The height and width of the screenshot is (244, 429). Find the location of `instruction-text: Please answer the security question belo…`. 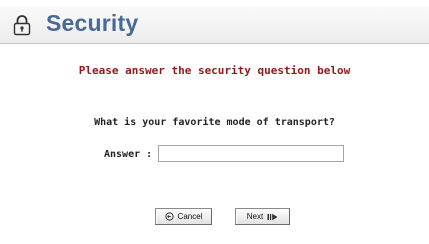

instruction-text: Please answer the security question belo… is located at coordinates (214, 70).